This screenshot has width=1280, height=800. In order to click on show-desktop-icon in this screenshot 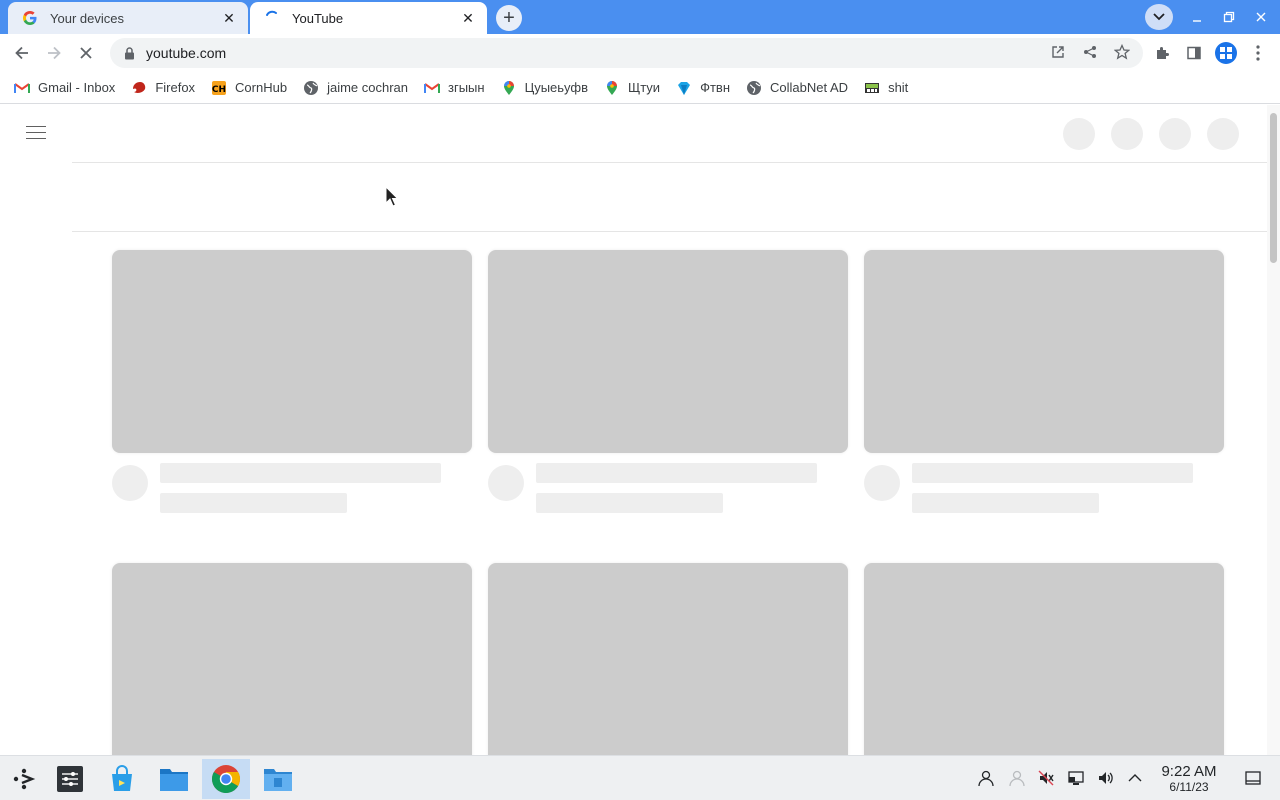, I will do `click(1253, 778)`.